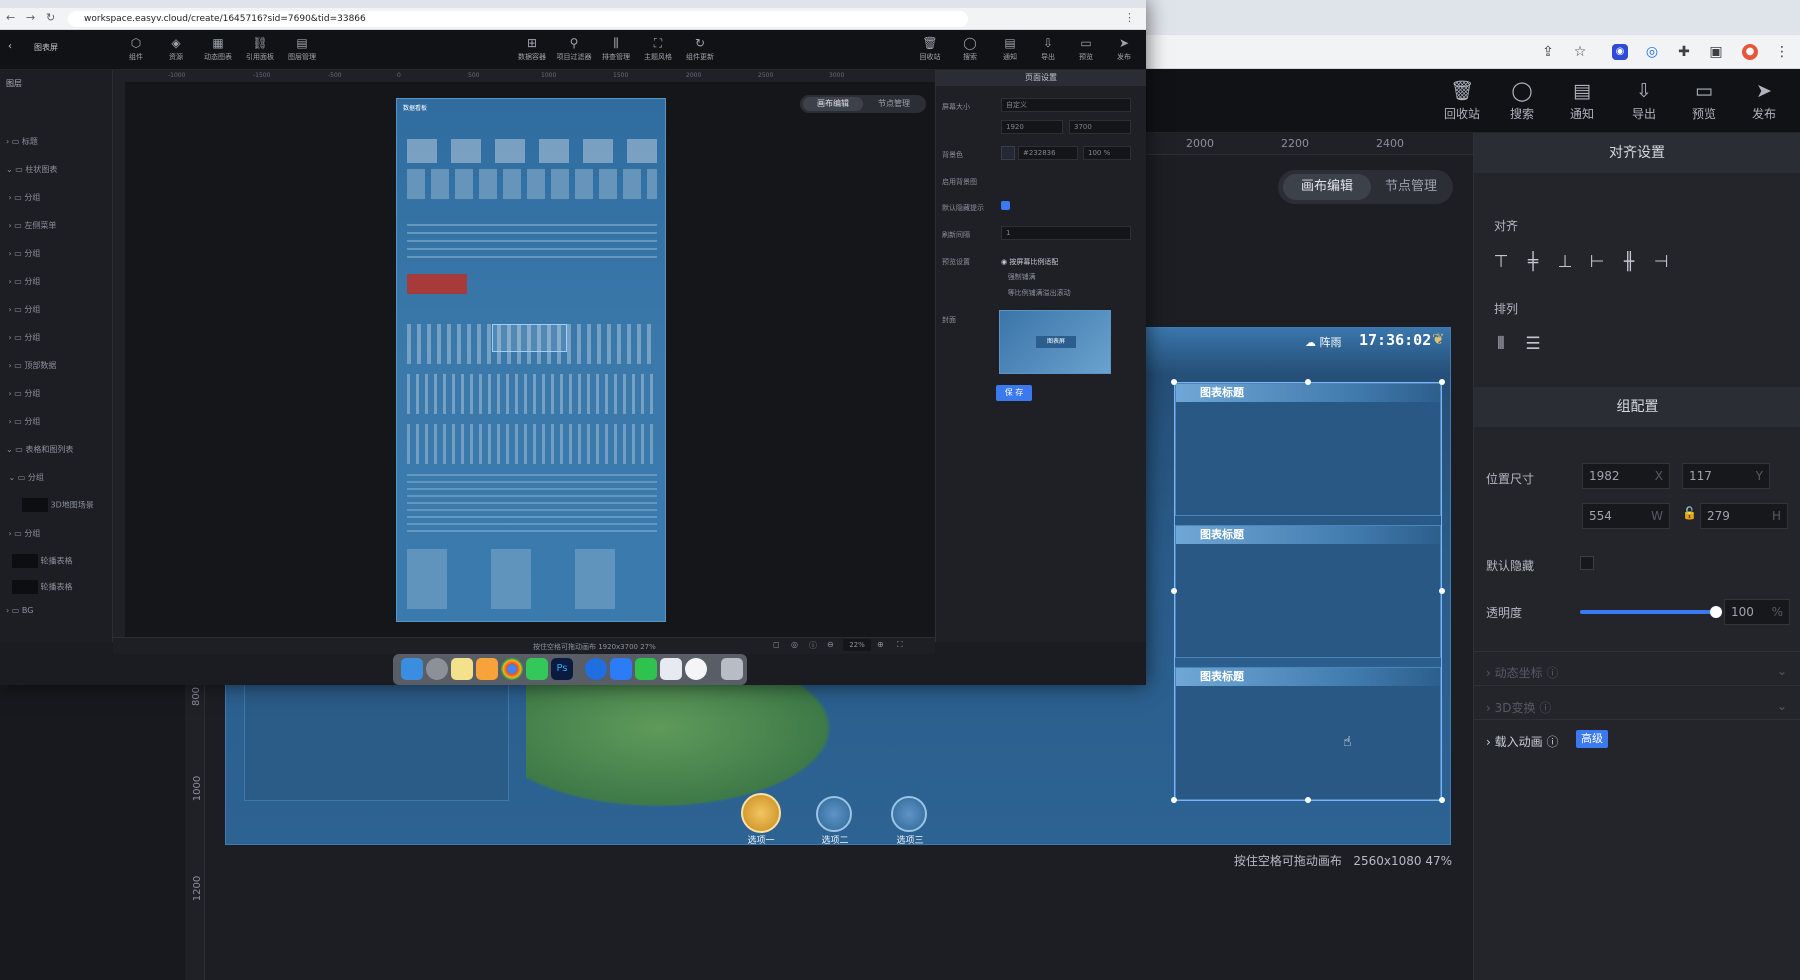  Describe the element at coordinates (1014, 393) in the screenshot. I see `save-button: 保 存` at that location.